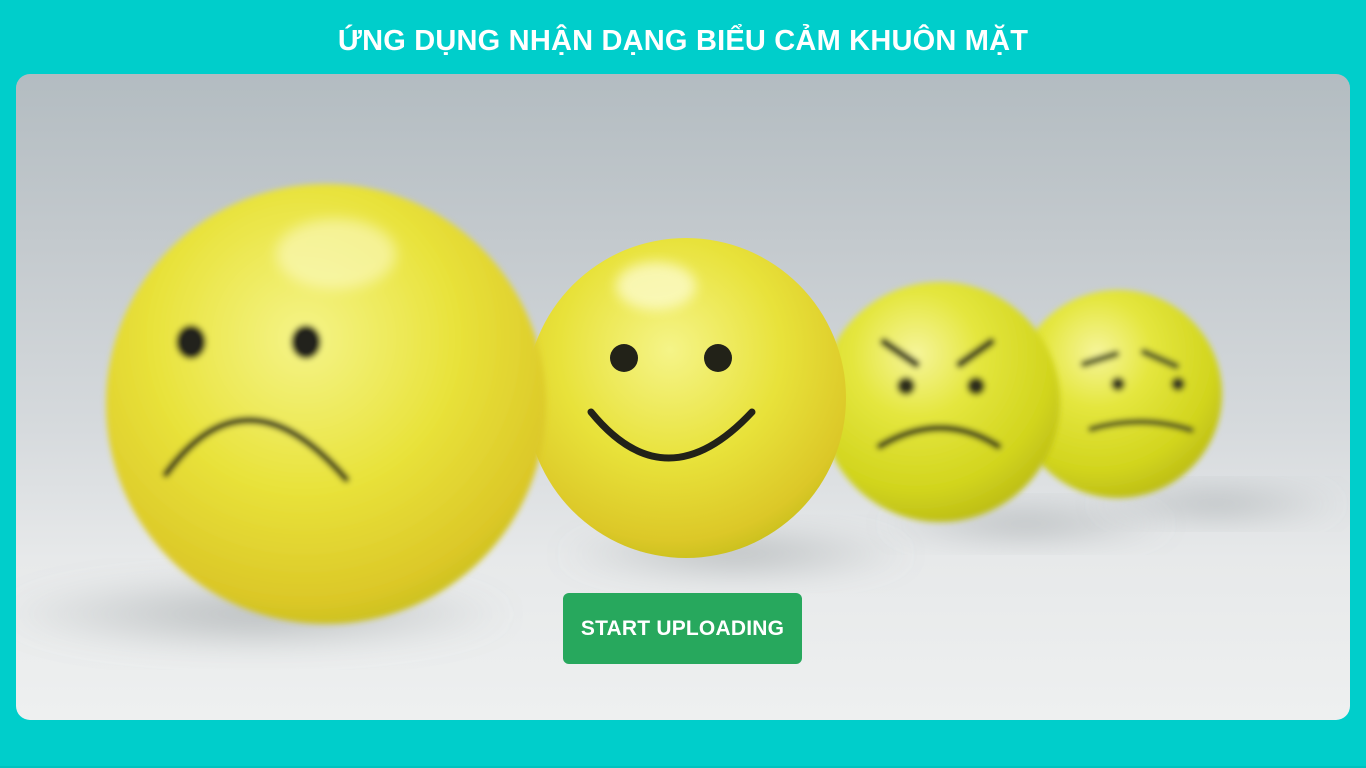 The width and height of the screenshot is (1366, 768). What do you see at coordinates (940, 402) in the screenshot?
I see `angry-face` at bounding box center [940, 402].